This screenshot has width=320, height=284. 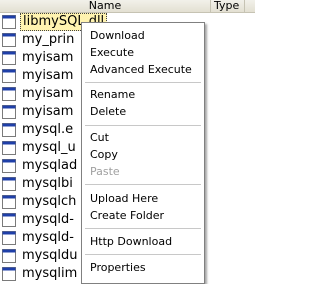 I want to click on column-name-header: Name, so click(x=105, y=6).